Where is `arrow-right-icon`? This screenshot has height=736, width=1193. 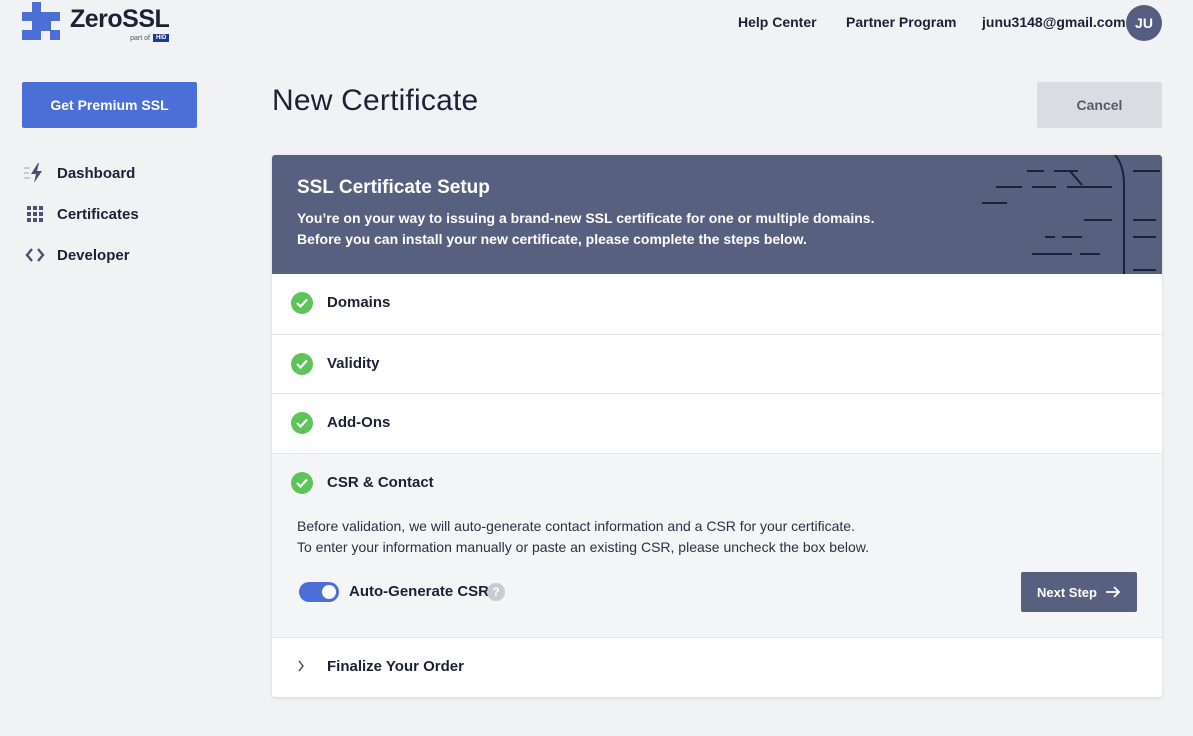
arrow-right-icon is located at coordinates (1113, 592).